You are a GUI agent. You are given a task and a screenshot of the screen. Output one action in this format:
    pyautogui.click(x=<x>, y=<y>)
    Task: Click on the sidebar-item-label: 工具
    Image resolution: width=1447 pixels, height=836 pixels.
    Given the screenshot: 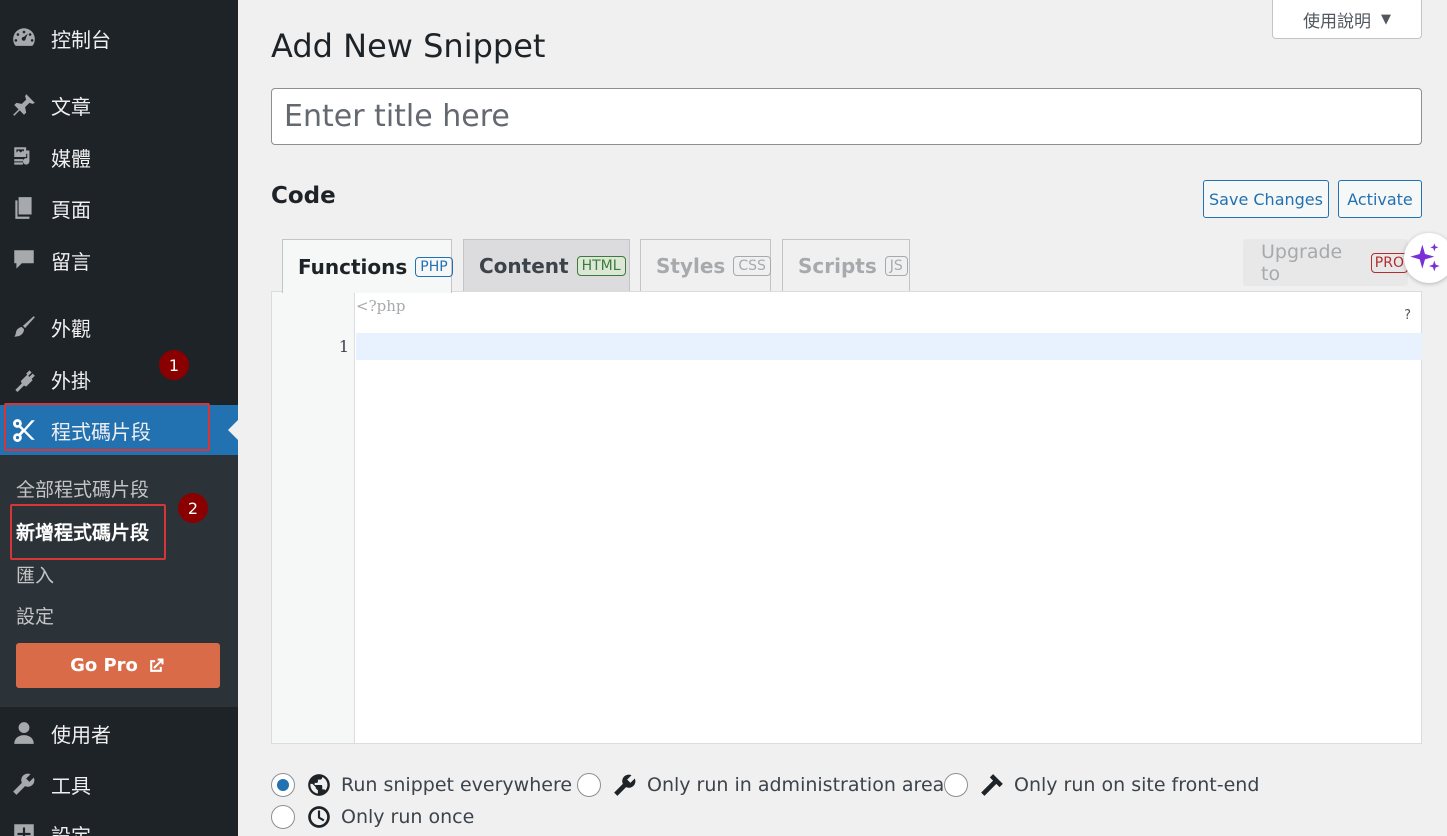 What is the action you would take?
    pyautogui.click(x=71, y=785)
    